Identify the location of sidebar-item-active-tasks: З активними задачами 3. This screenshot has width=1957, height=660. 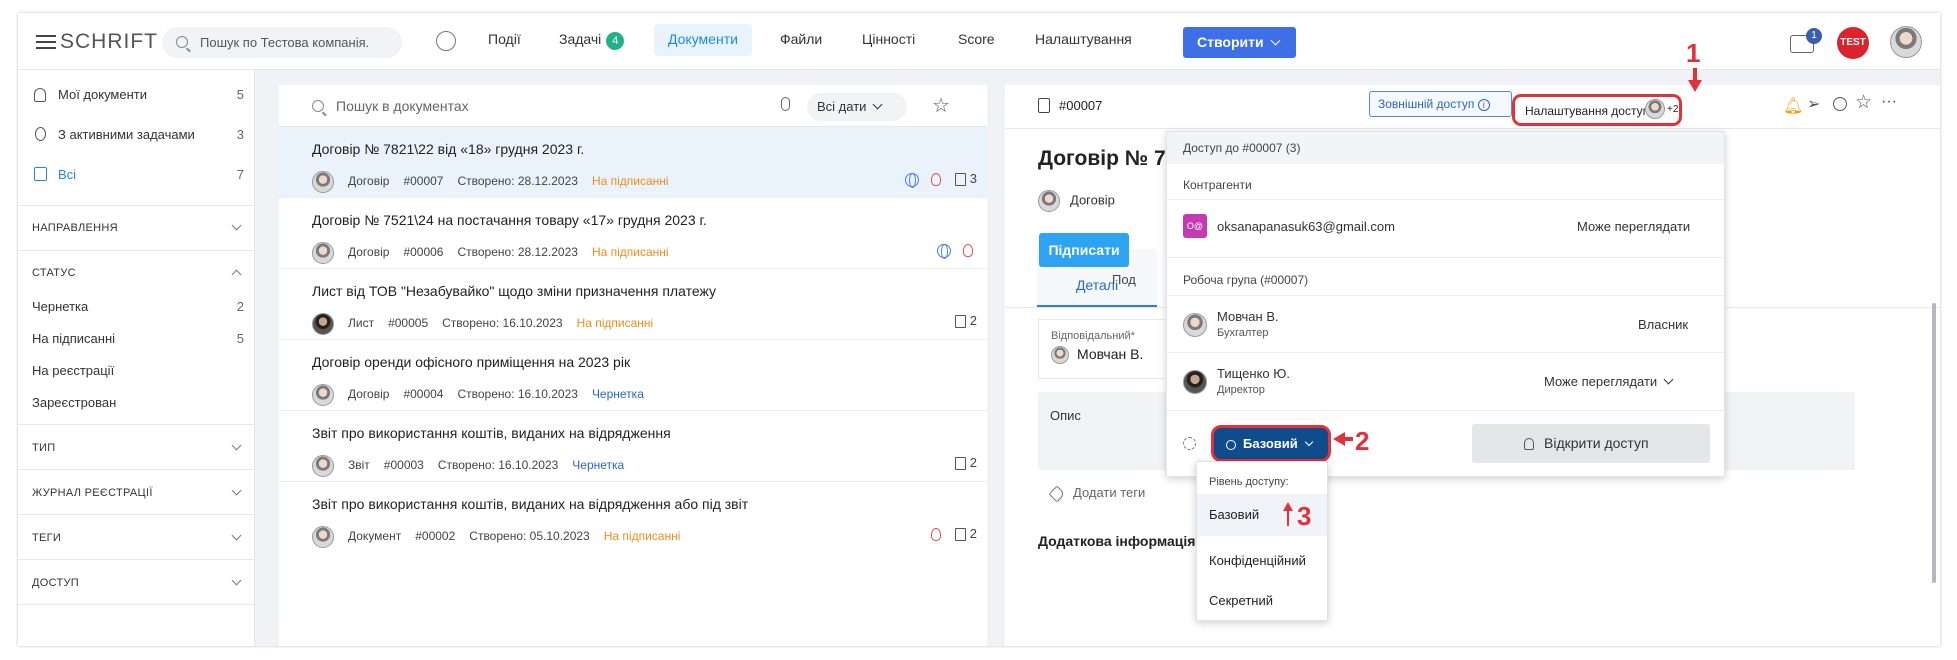
(138, 137).